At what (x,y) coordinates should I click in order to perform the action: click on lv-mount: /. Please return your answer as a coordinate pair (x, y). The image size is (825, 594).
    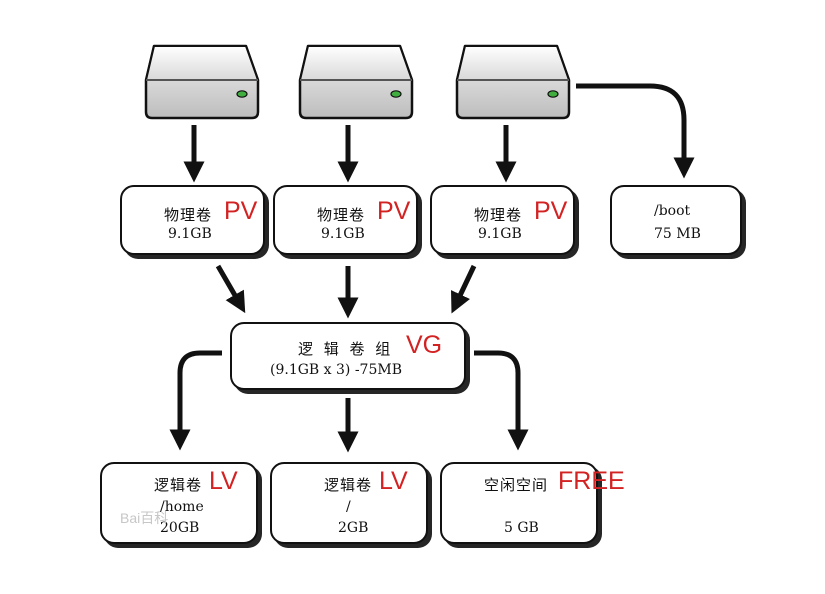
    Looking at the image, I should click on (348, 507).